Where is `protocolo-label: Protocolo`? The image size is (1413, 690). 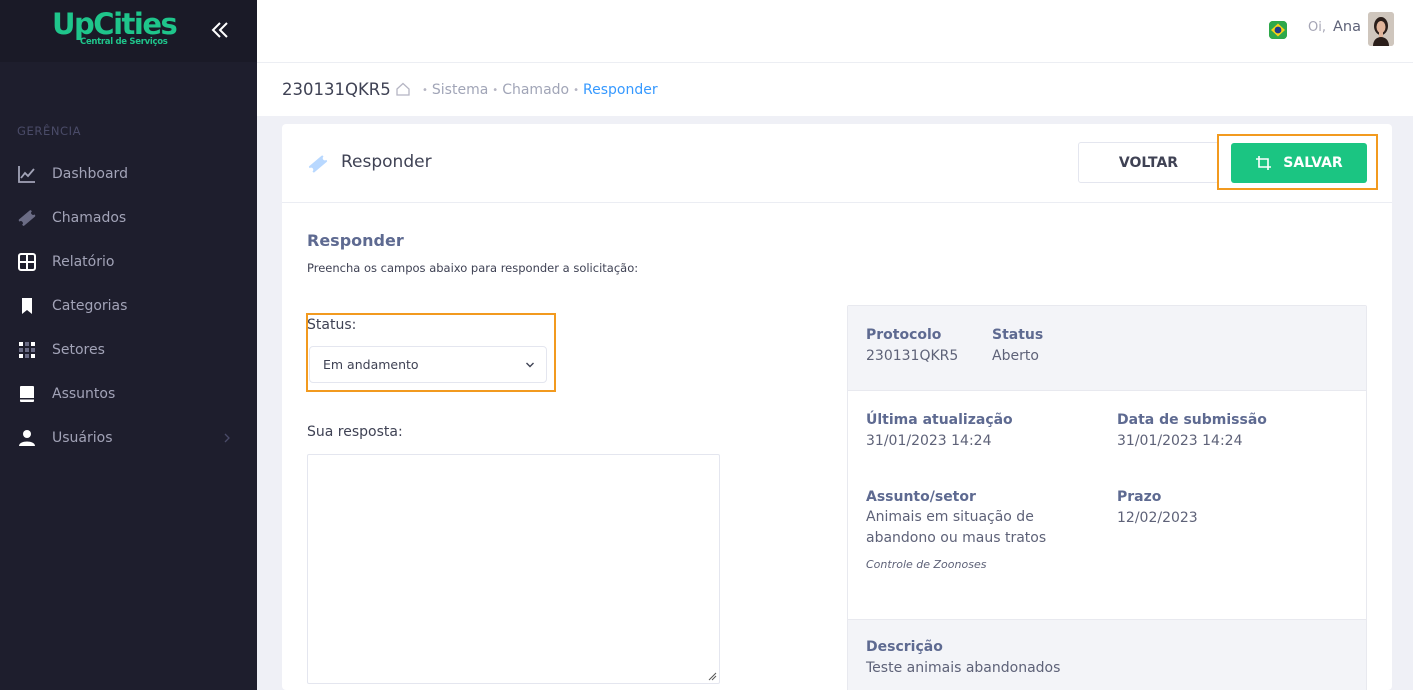 protocolo-label: Protocolo is located at coordinates (904, 335).